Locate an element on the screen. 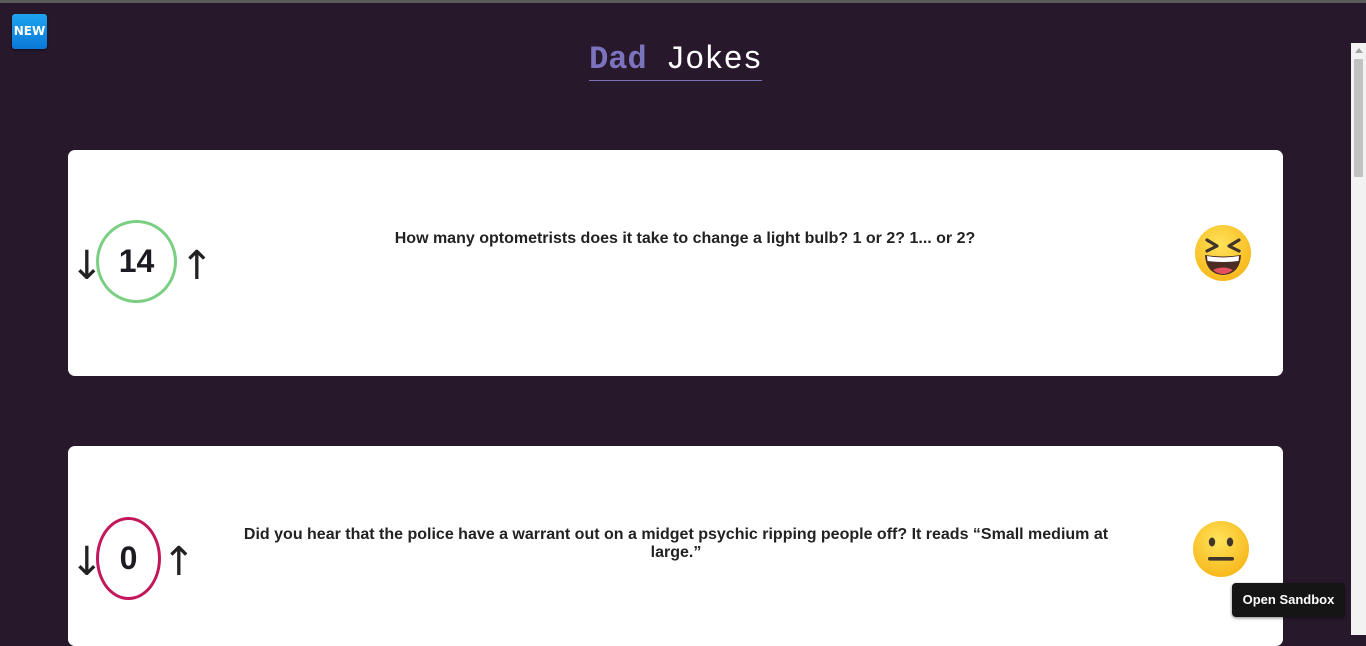 This screenshot has width=1366, height=646. title-dad: Dad is located at coordinates (618, 59).